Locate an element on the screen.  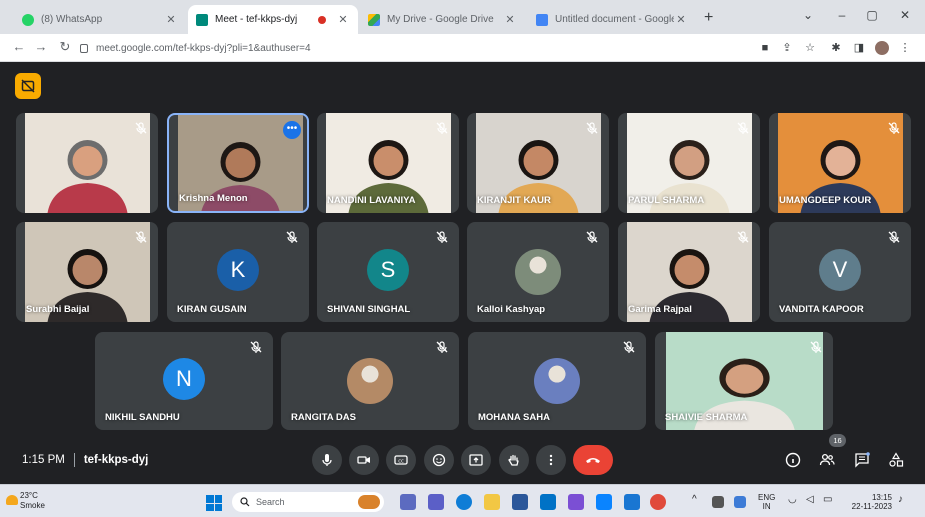
wifi-icon: ◡ is located at coordinates (792, 500).